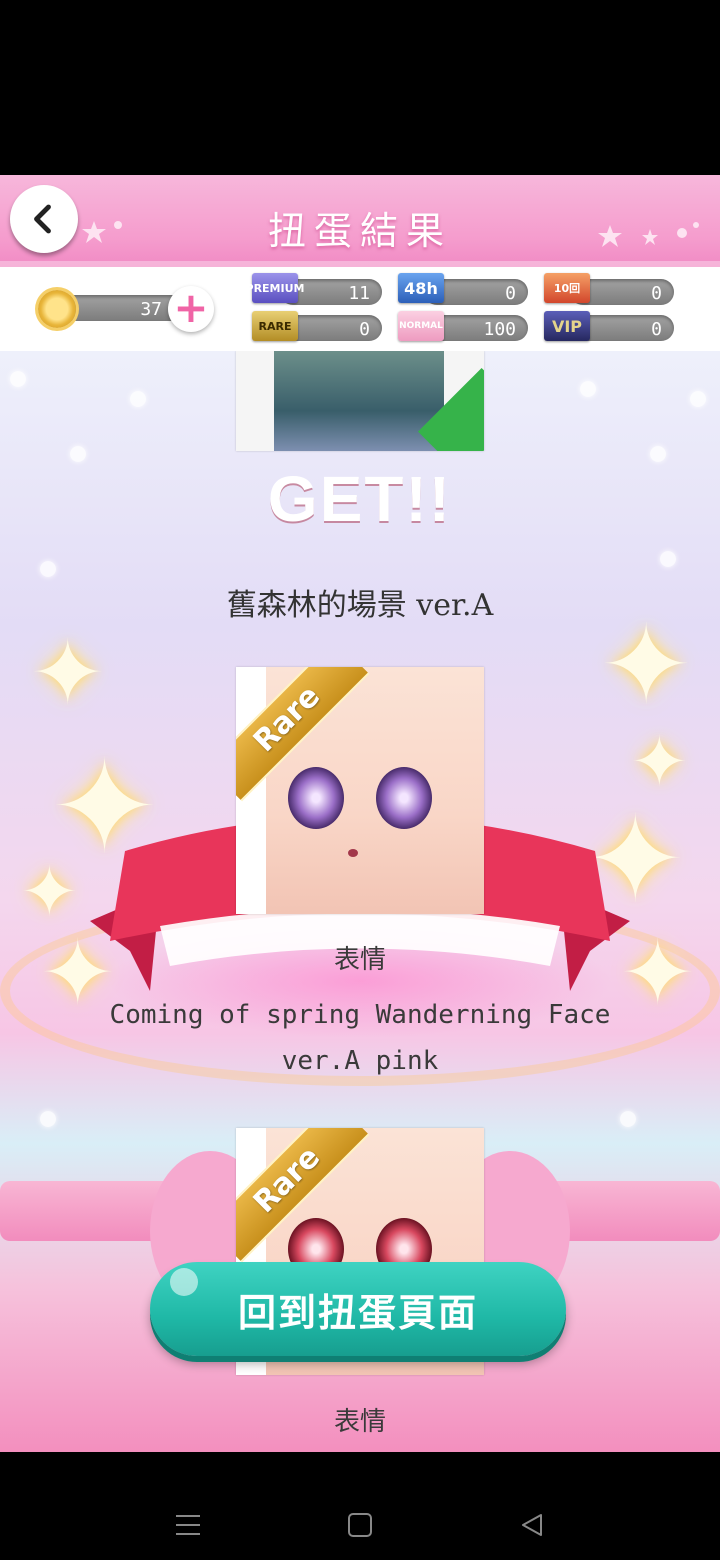  I want to click on eye-left-icon, so click(316, 798).